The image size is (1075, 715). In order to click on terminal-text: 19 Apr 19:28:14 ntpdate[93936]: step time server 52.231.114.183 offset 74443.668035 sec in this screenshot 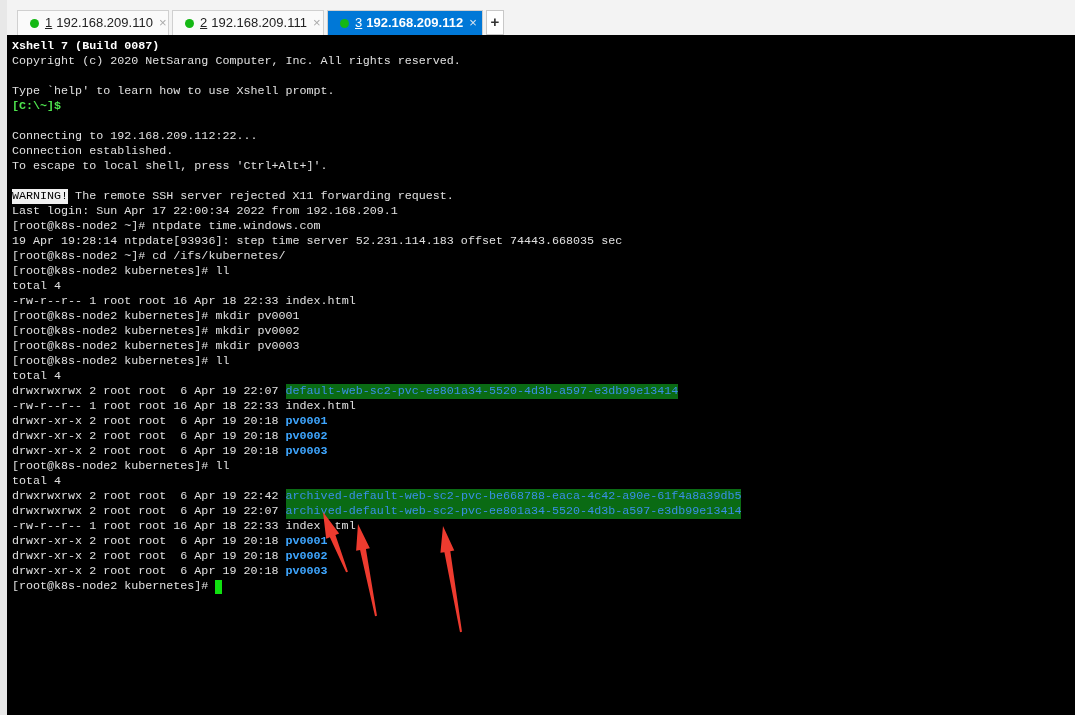, I will do `click(317, 241)`.